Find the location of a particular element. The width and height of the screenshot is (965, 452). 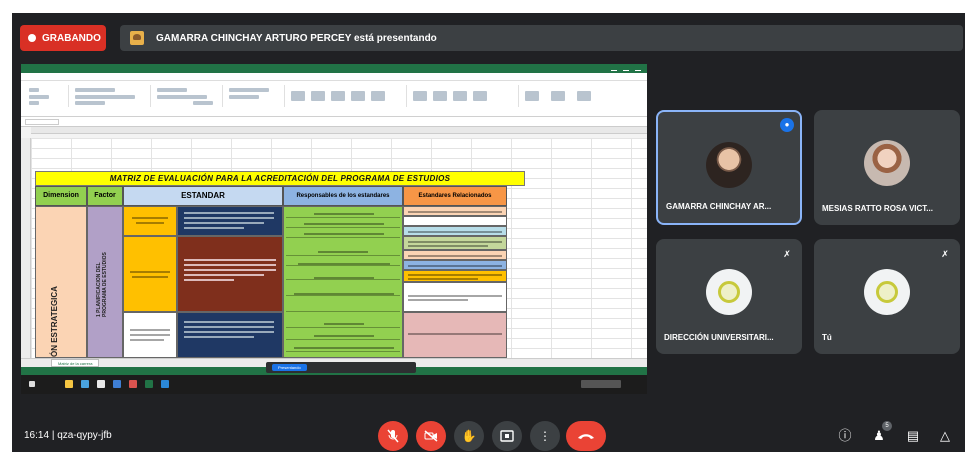

more-vert-icon: ⋮ is located at coordinates (545, 436).